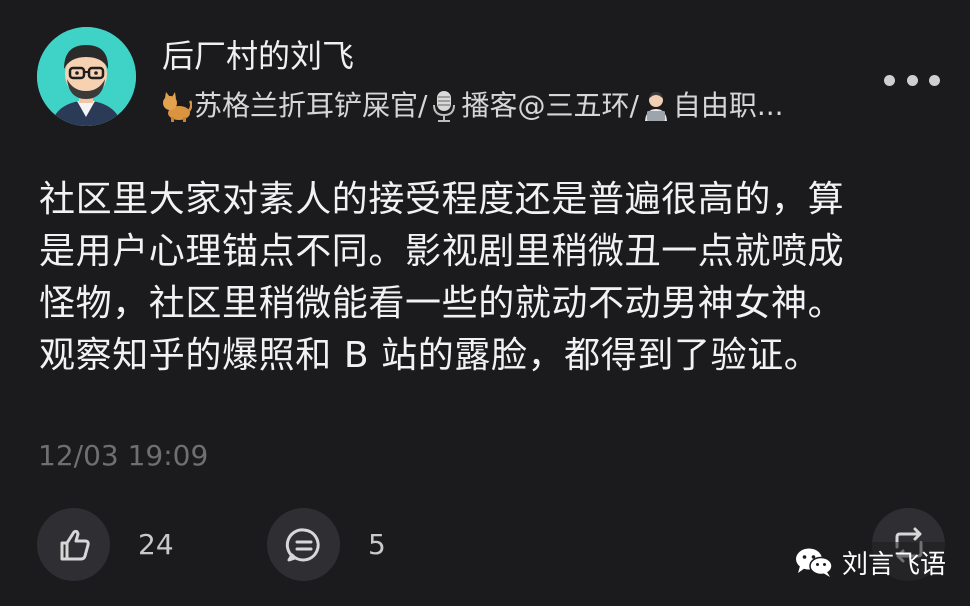 The width and height of the screenshot is (970, 606). I want to click on comment-icon-circle, so click(303, 544).